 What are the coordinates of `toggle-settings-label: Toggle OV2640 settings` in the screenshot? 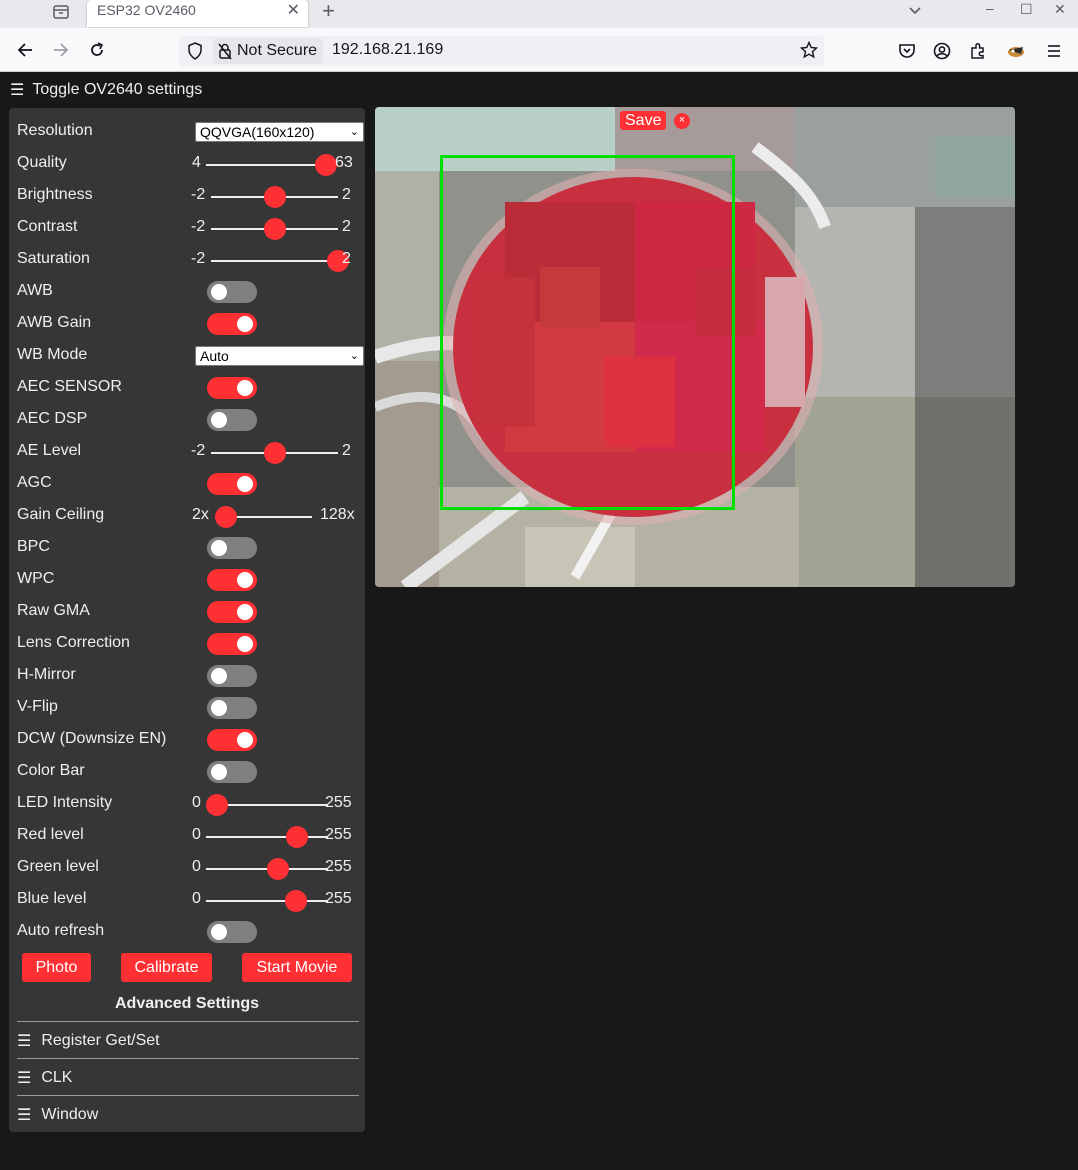 It's located at (117, 89).